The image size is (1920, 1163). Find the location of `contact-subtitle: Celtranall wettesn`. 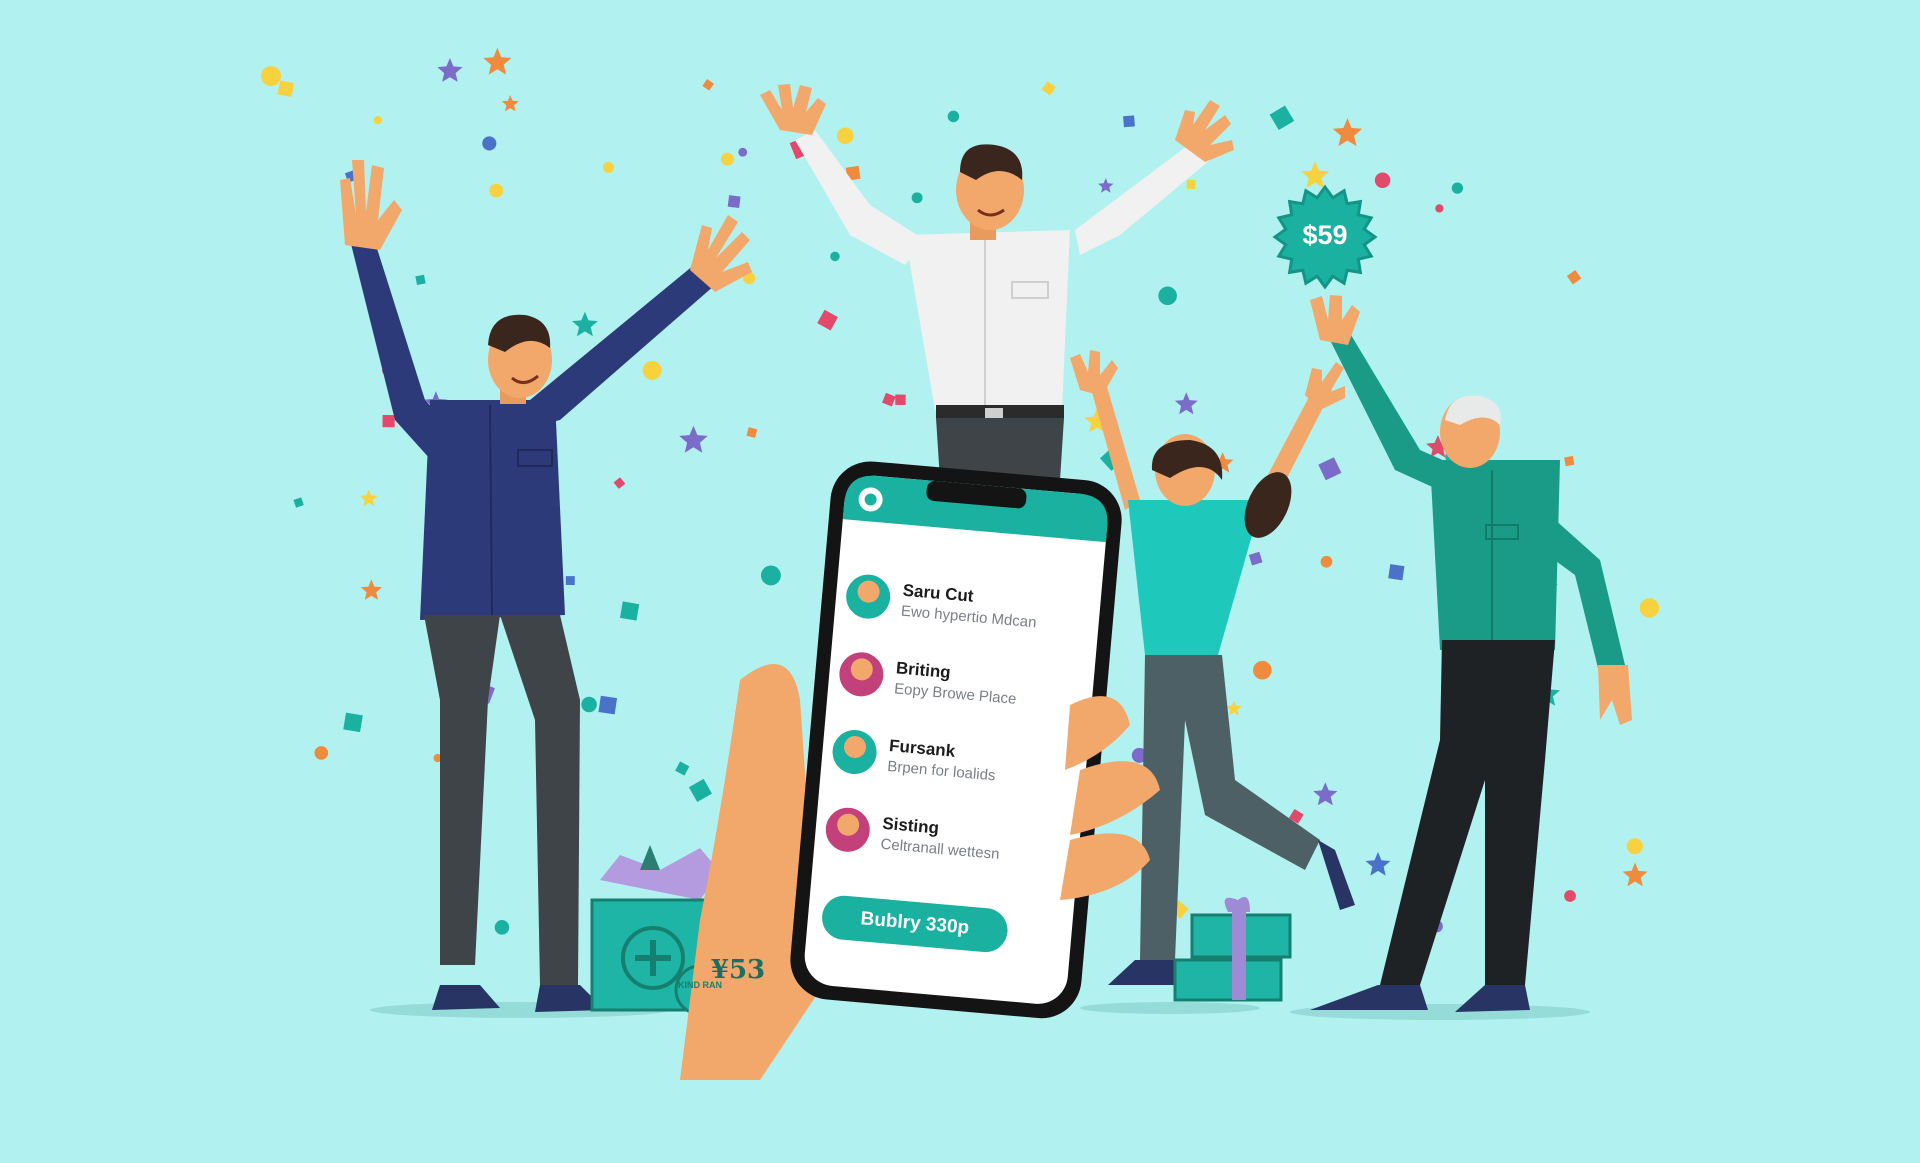

contact-subtitle: Celtranall wettesn is located at coordinates (940, 849).